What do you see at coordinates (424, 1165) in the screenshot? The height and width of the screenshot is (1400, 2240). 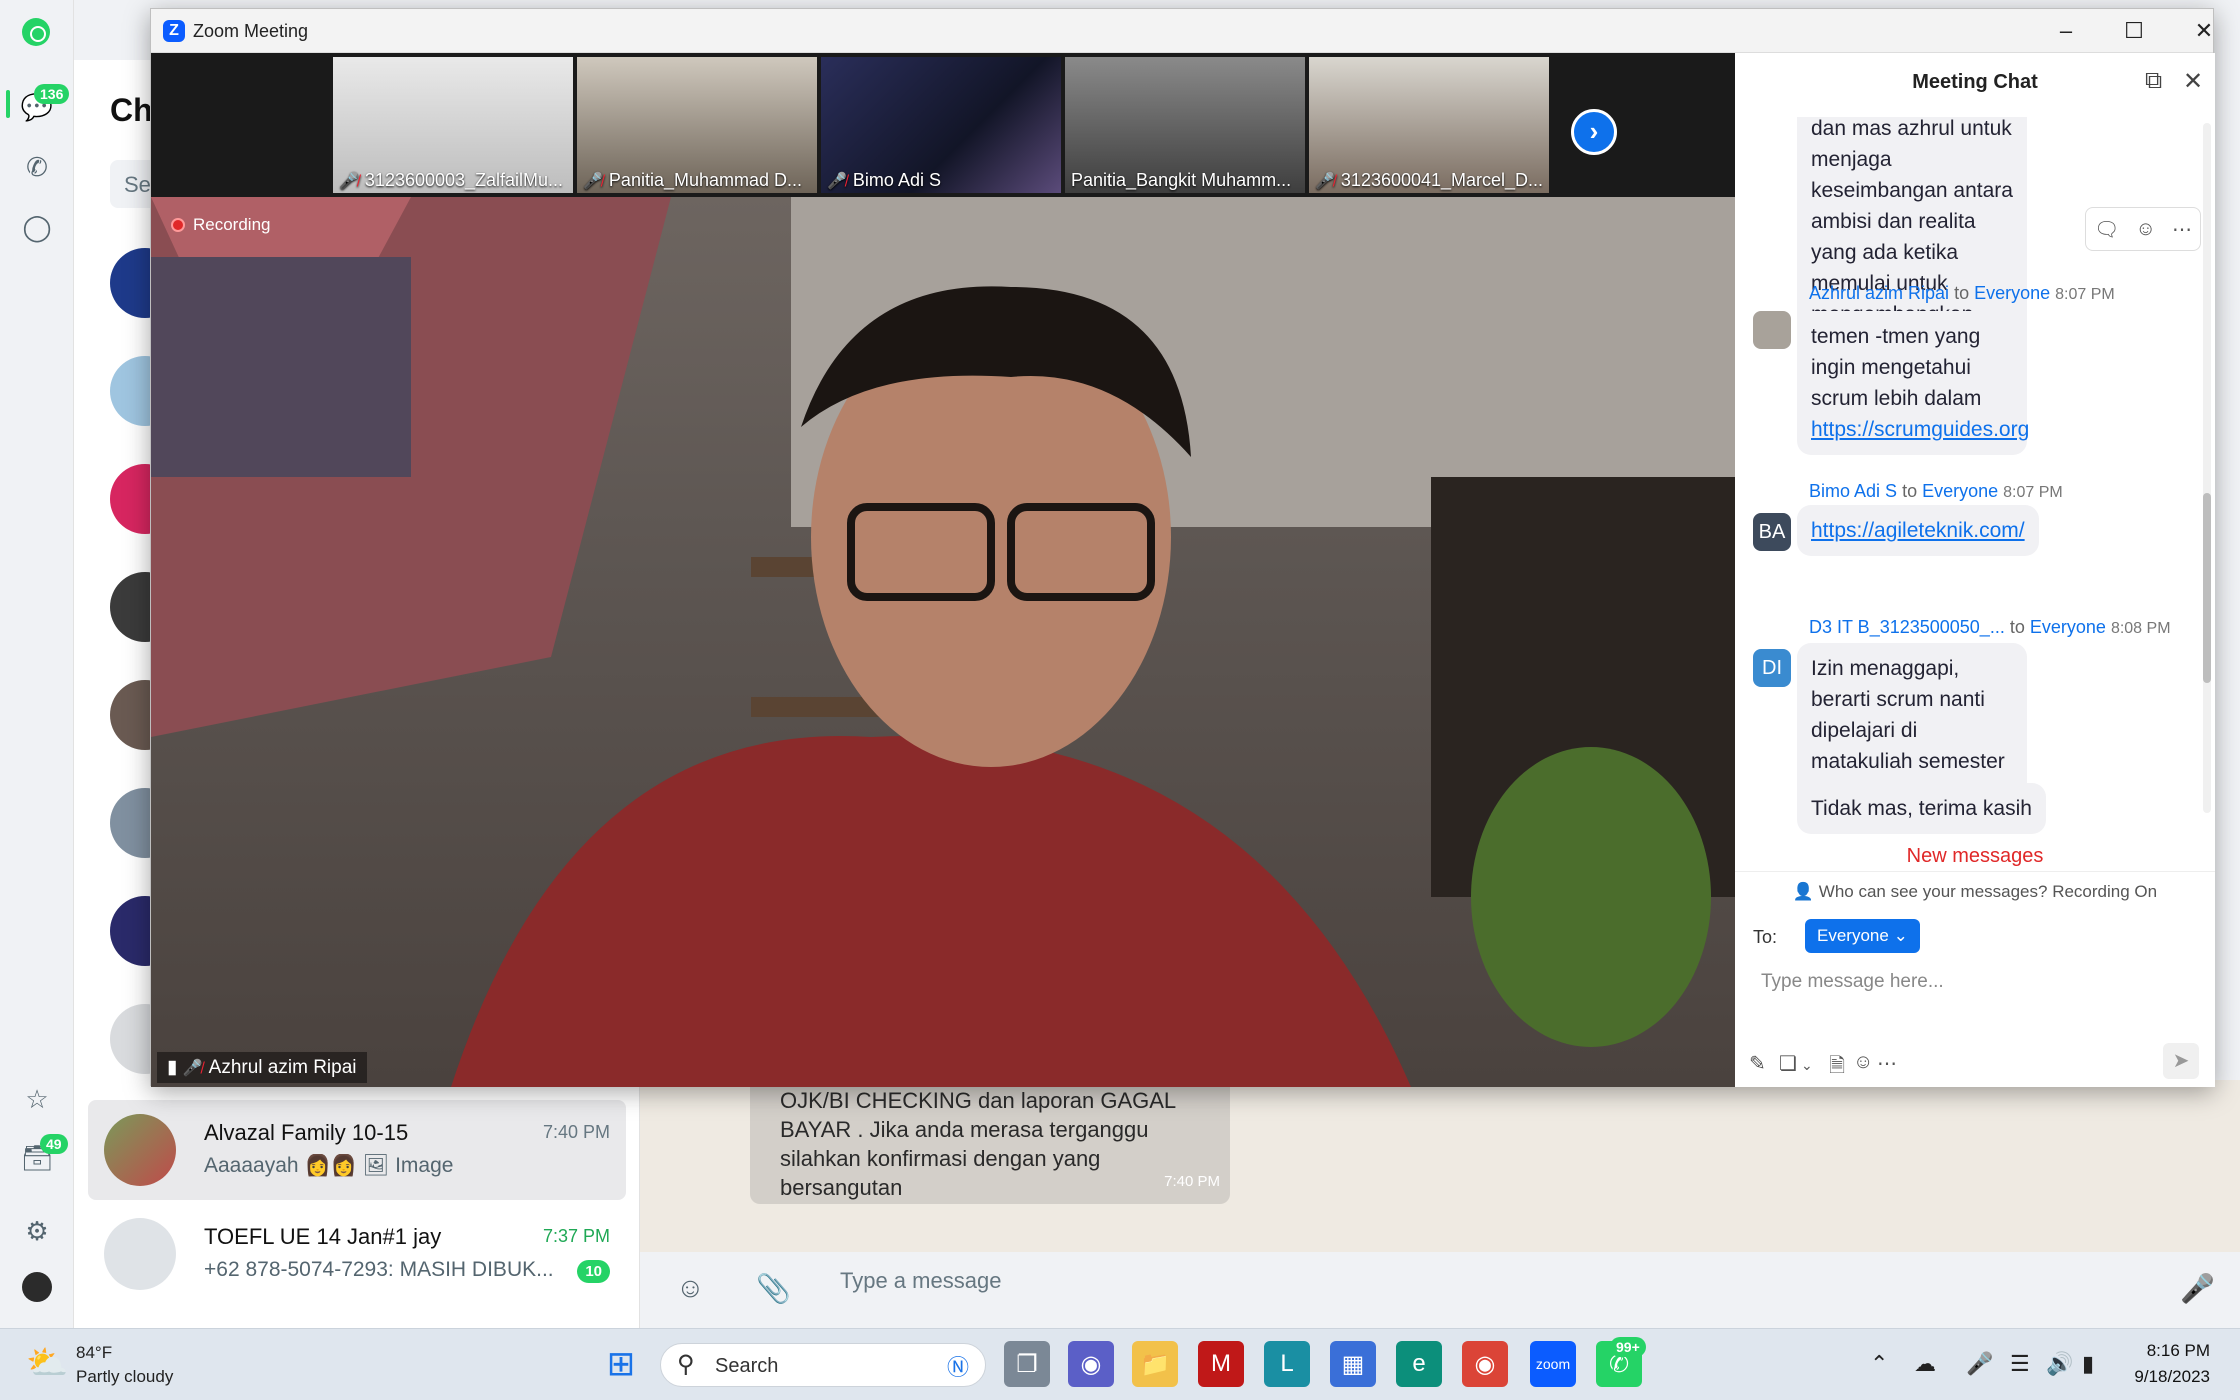 I see `preview-media-label: Image` at bounding box center [424, 1165].